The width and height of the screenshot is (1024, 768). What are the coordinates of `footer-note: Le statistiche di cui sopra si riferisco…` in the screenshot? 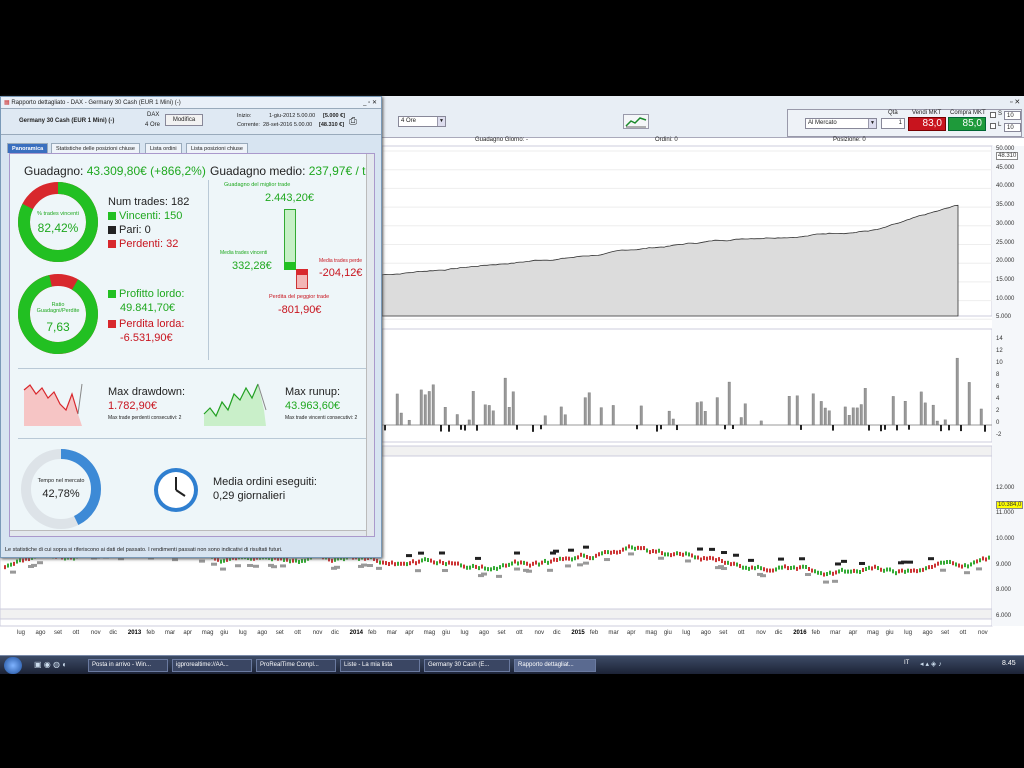 It's located at (144, 550).